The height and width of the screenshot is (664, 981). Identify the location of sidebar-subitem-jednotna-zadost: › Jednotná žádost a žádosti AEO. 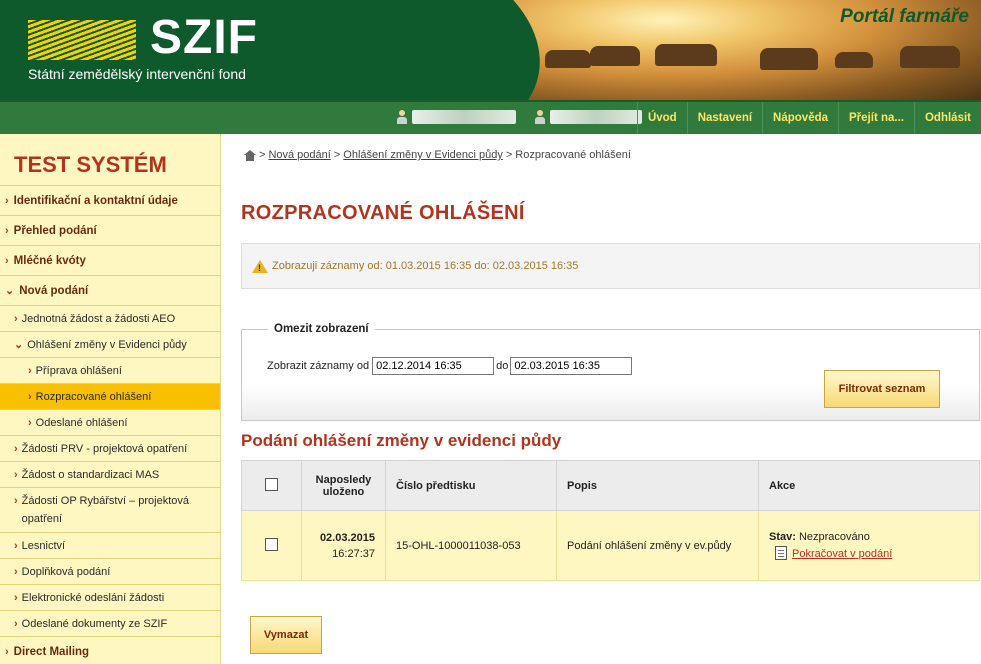
(110, 319).